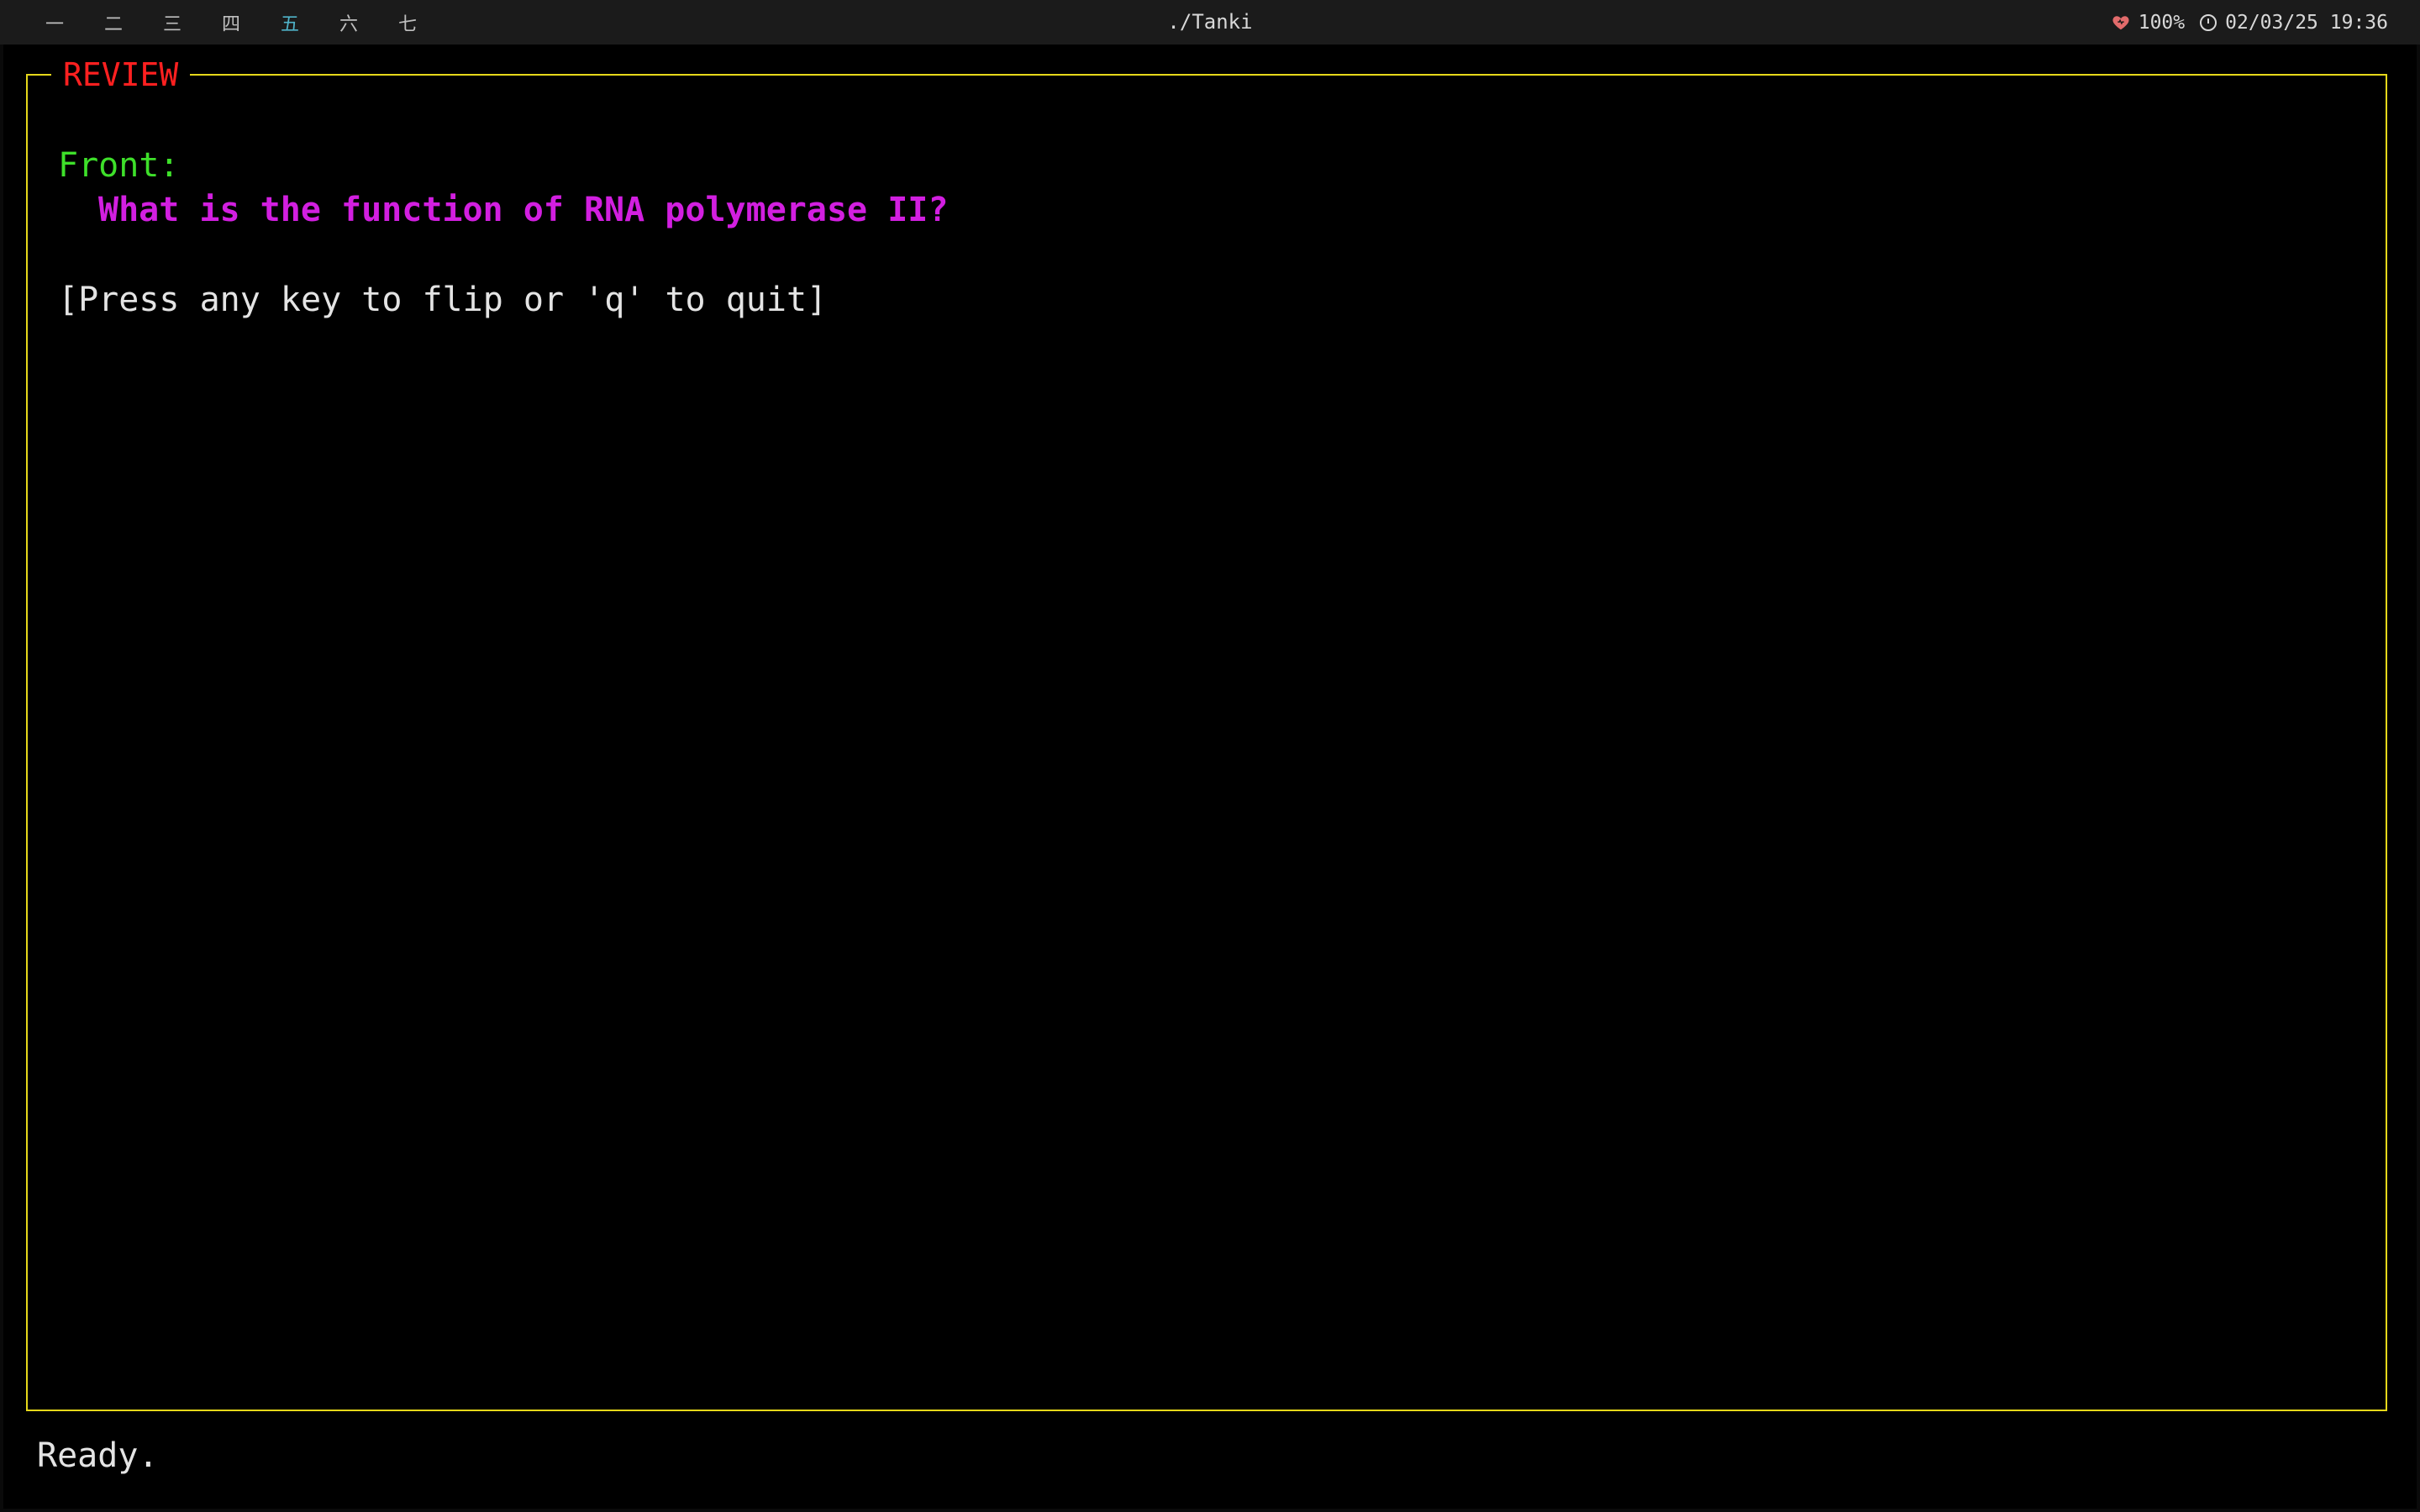 This screenshot has height=1512, width=2420. What do you see at coordinates (98, 1455) in the screenshot?
I see `status-message: Ready.` at bounding box center [98, 1455].